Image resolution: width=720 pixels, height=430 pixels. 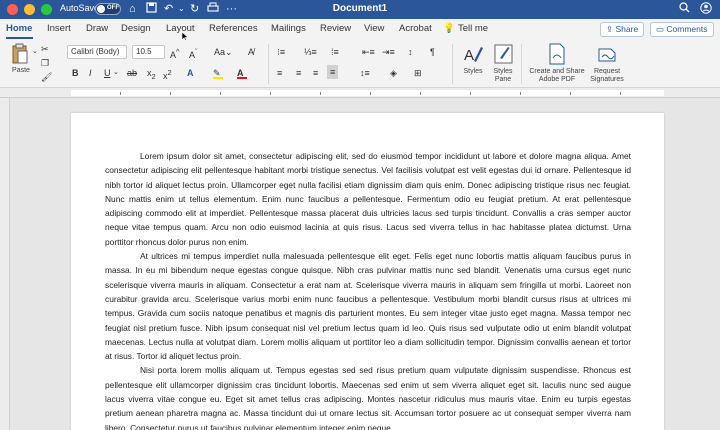 What do you see at coordinates (333, 72) in the screenshot?
I see `justify-icon: ≡` at bounding box center [333, 72].